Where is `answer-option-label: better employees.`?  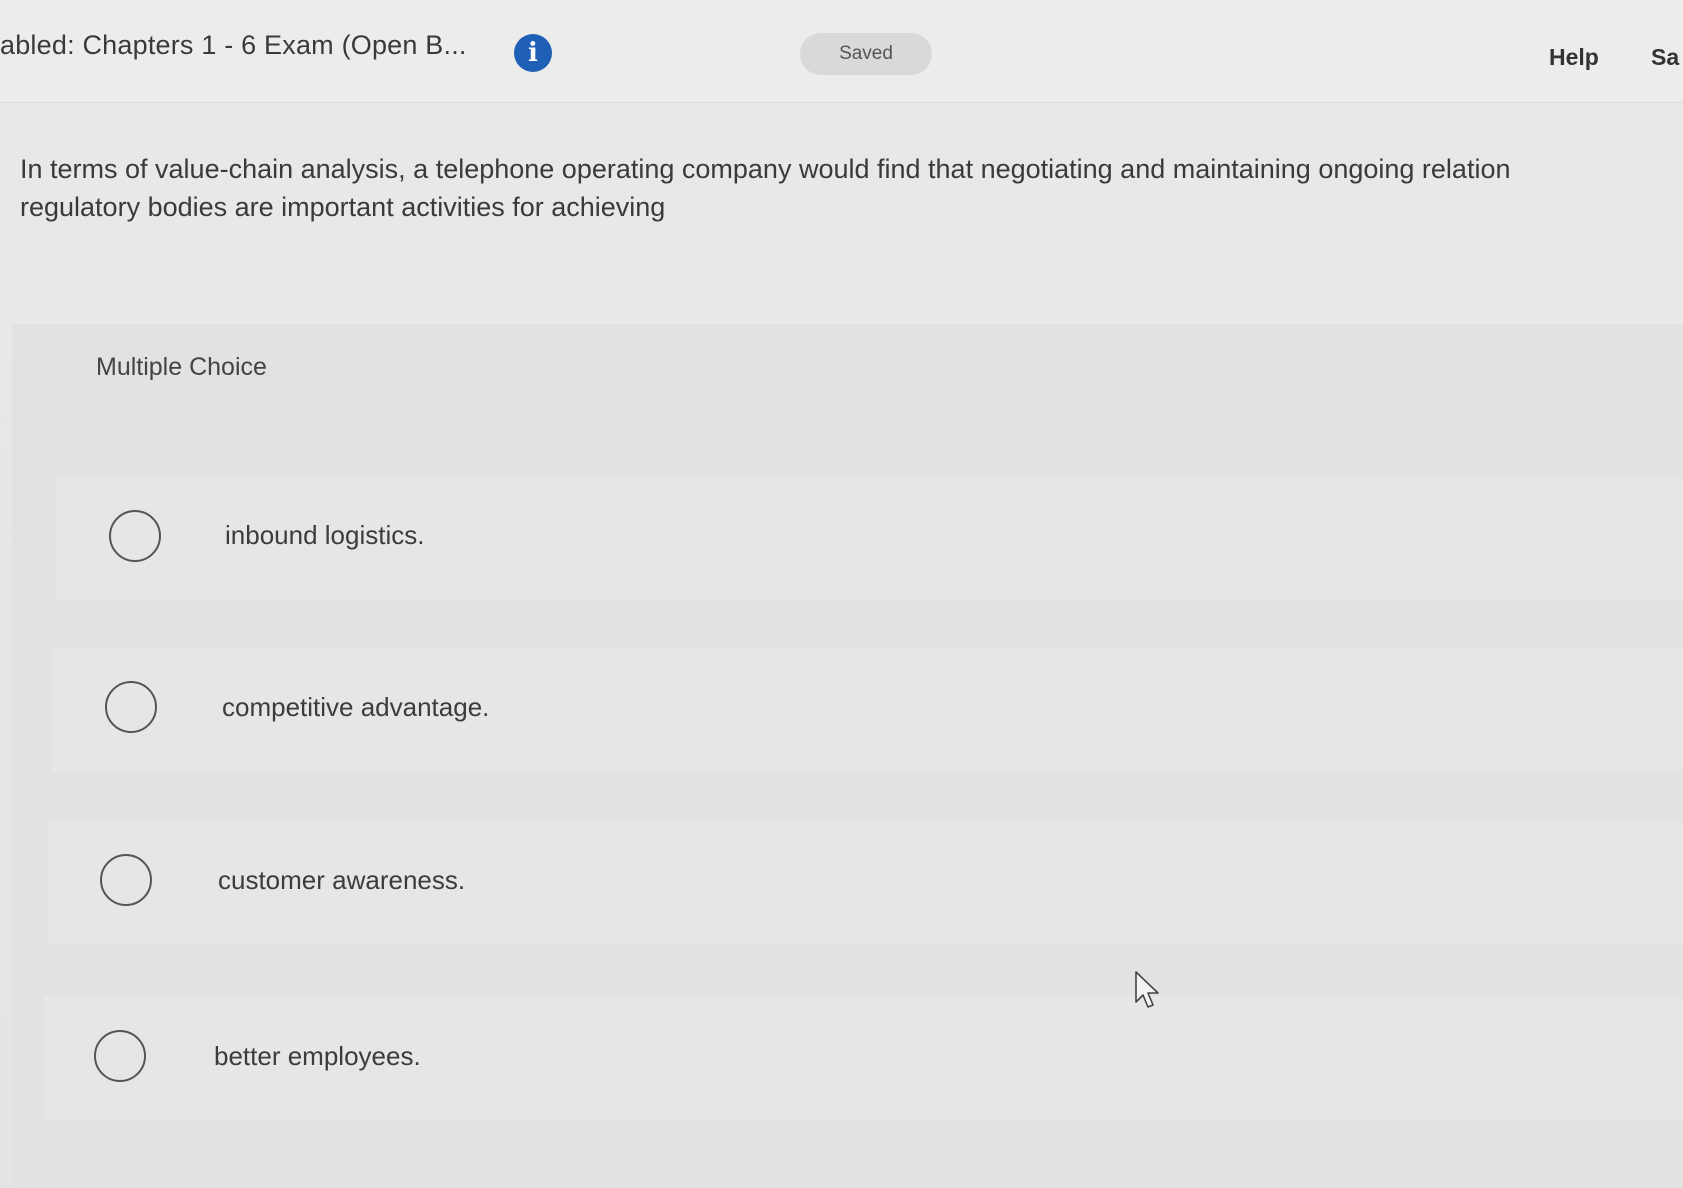 answer-option-label: better employees. is located at coordinates (317, 1056).